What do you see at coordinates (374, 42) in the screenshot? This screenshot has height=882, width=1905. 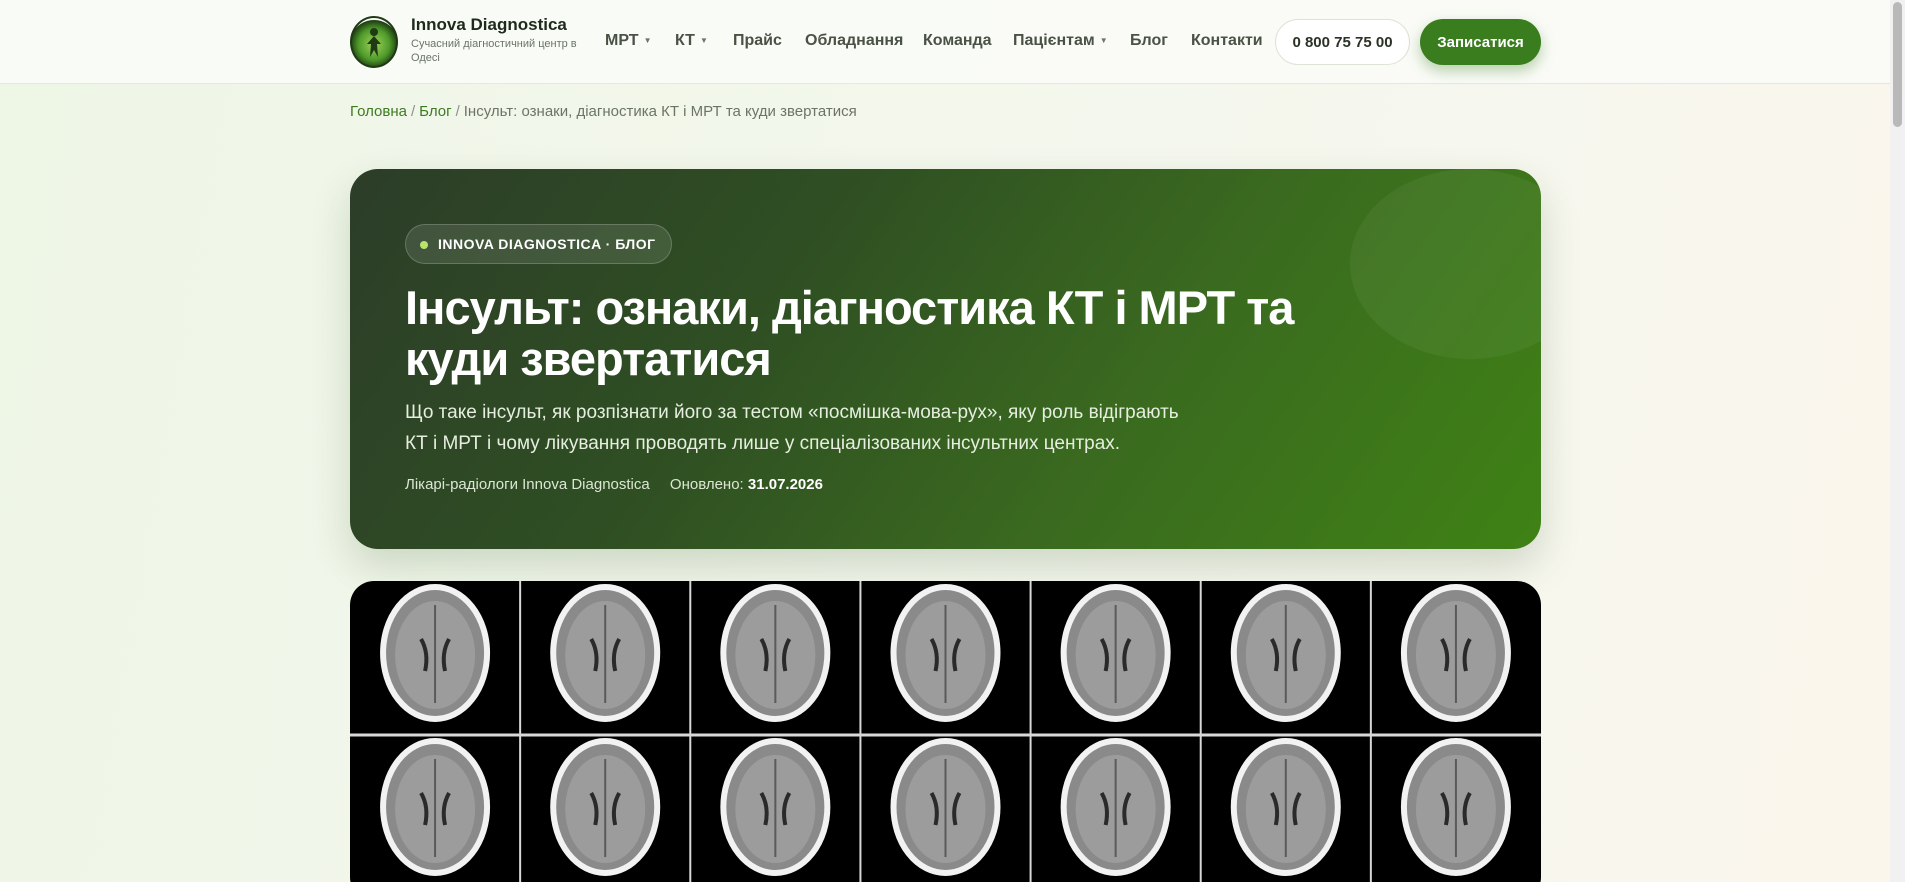 I see `clinic-logo-icon` at bounding box center [374, 42].